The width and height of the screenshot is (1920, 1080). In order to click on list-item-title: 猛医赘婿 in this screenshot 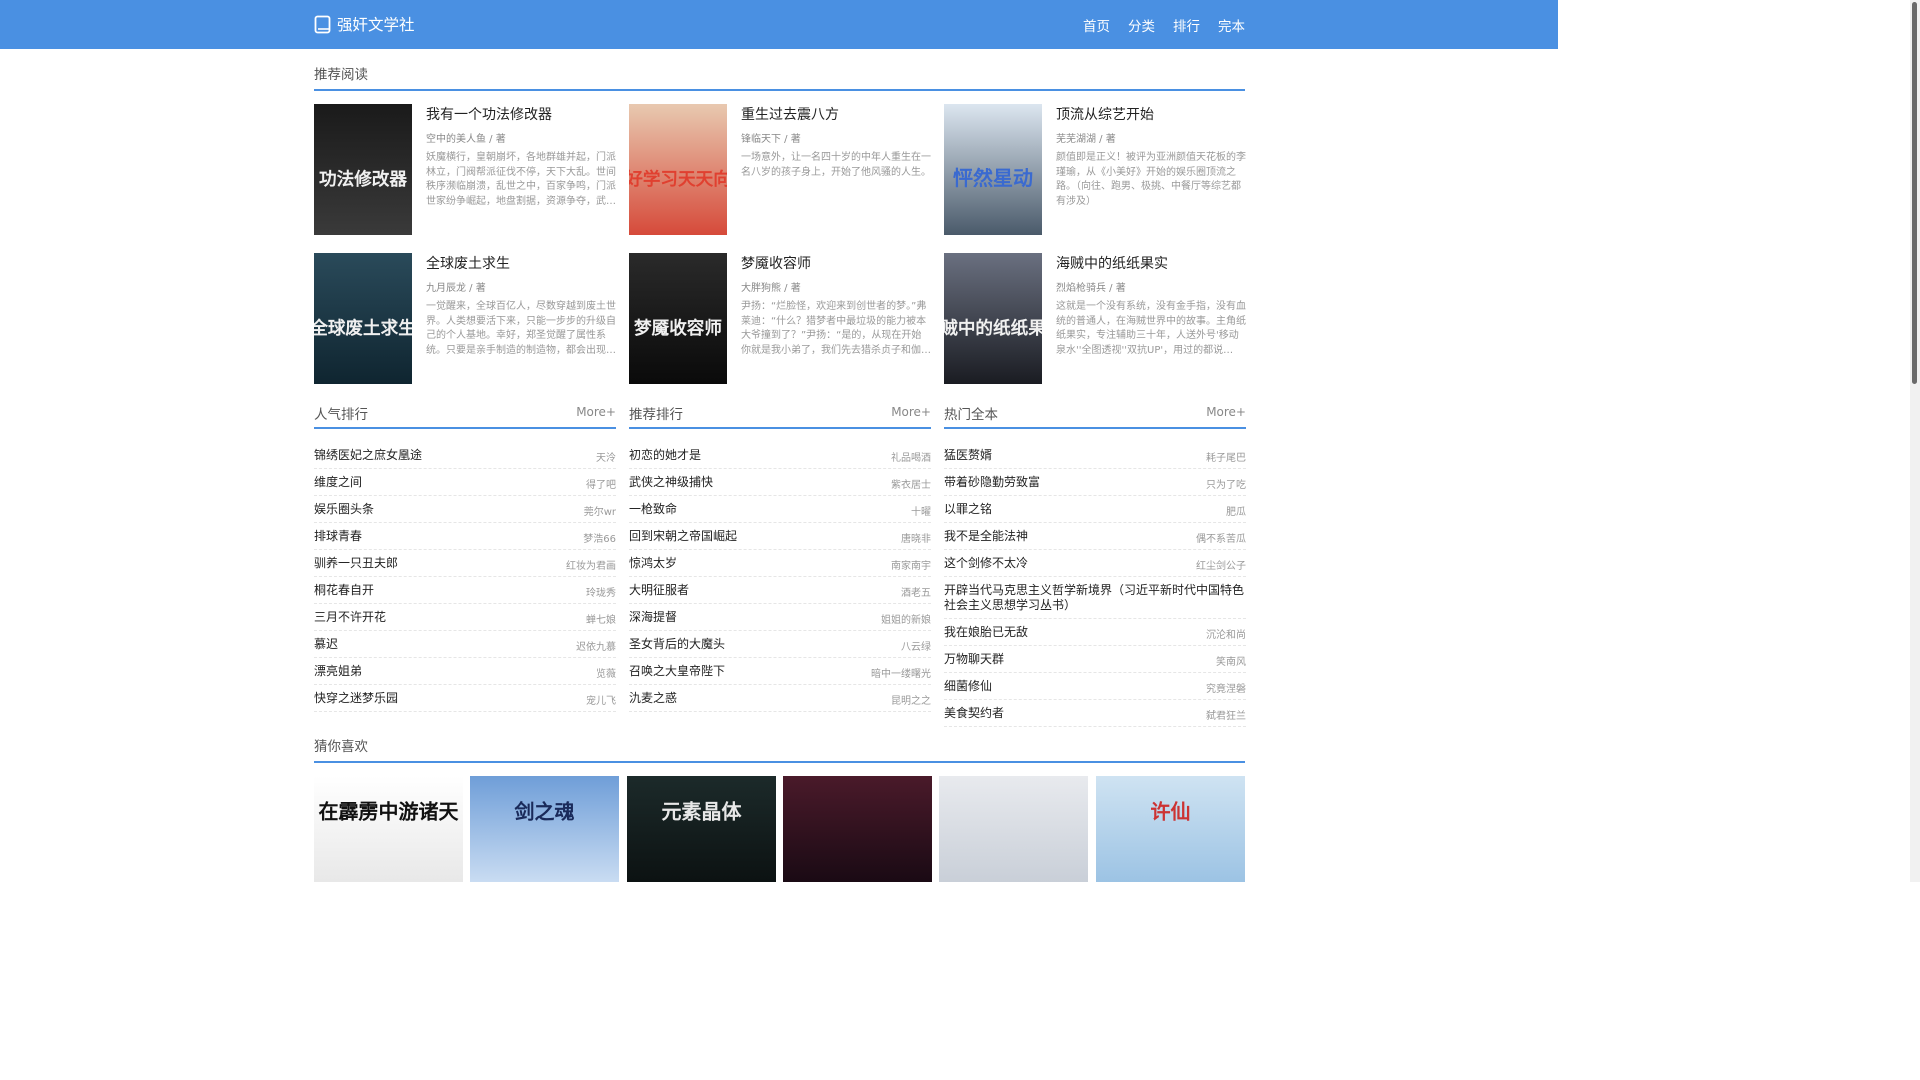, I will do `click(1065, 455)`.